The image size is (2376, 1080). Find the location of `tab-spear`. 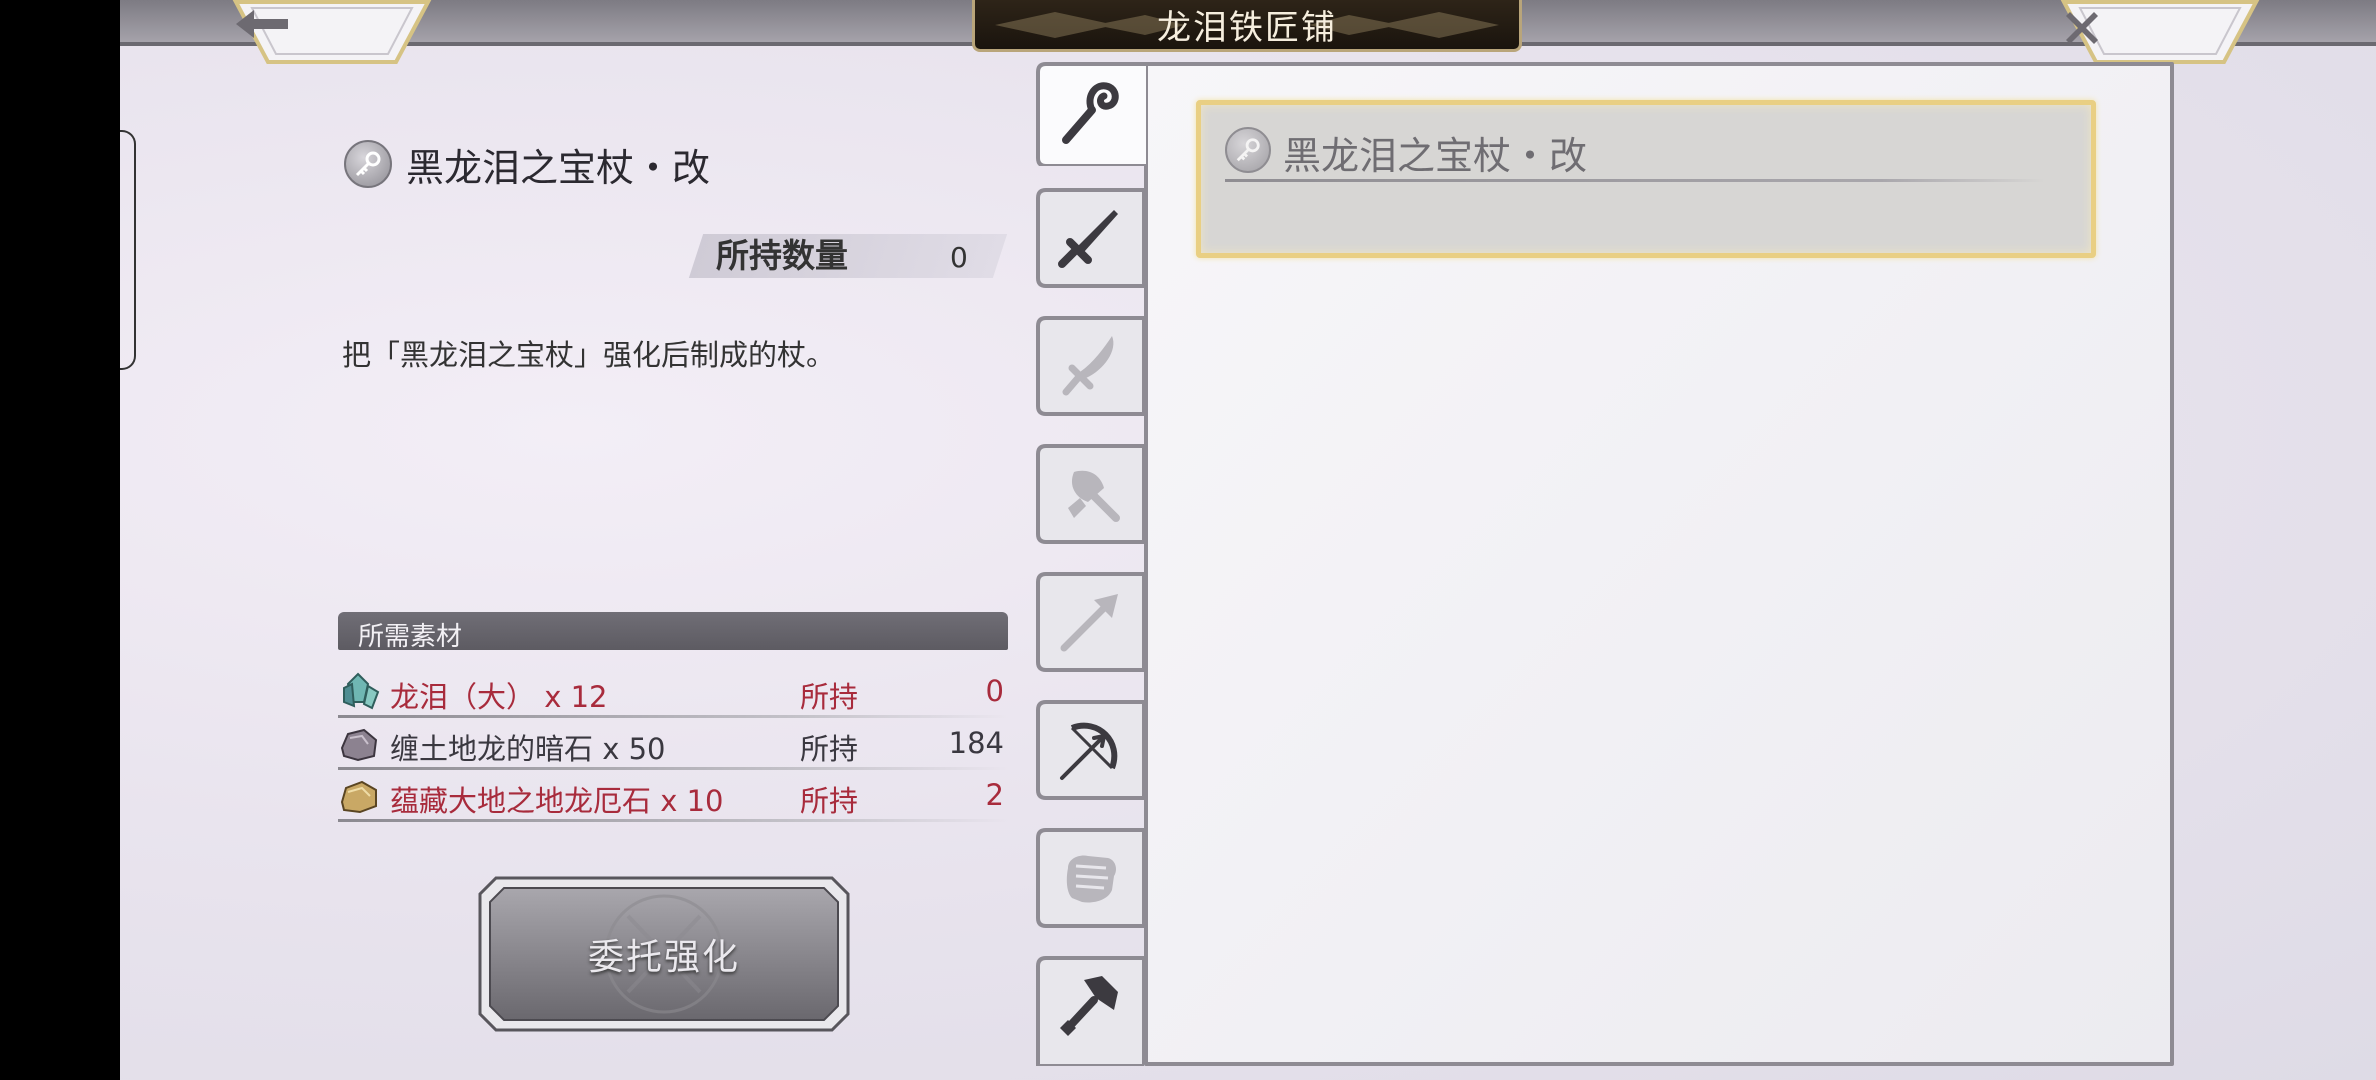

tab-spear is located at coordinates (1090, 622).